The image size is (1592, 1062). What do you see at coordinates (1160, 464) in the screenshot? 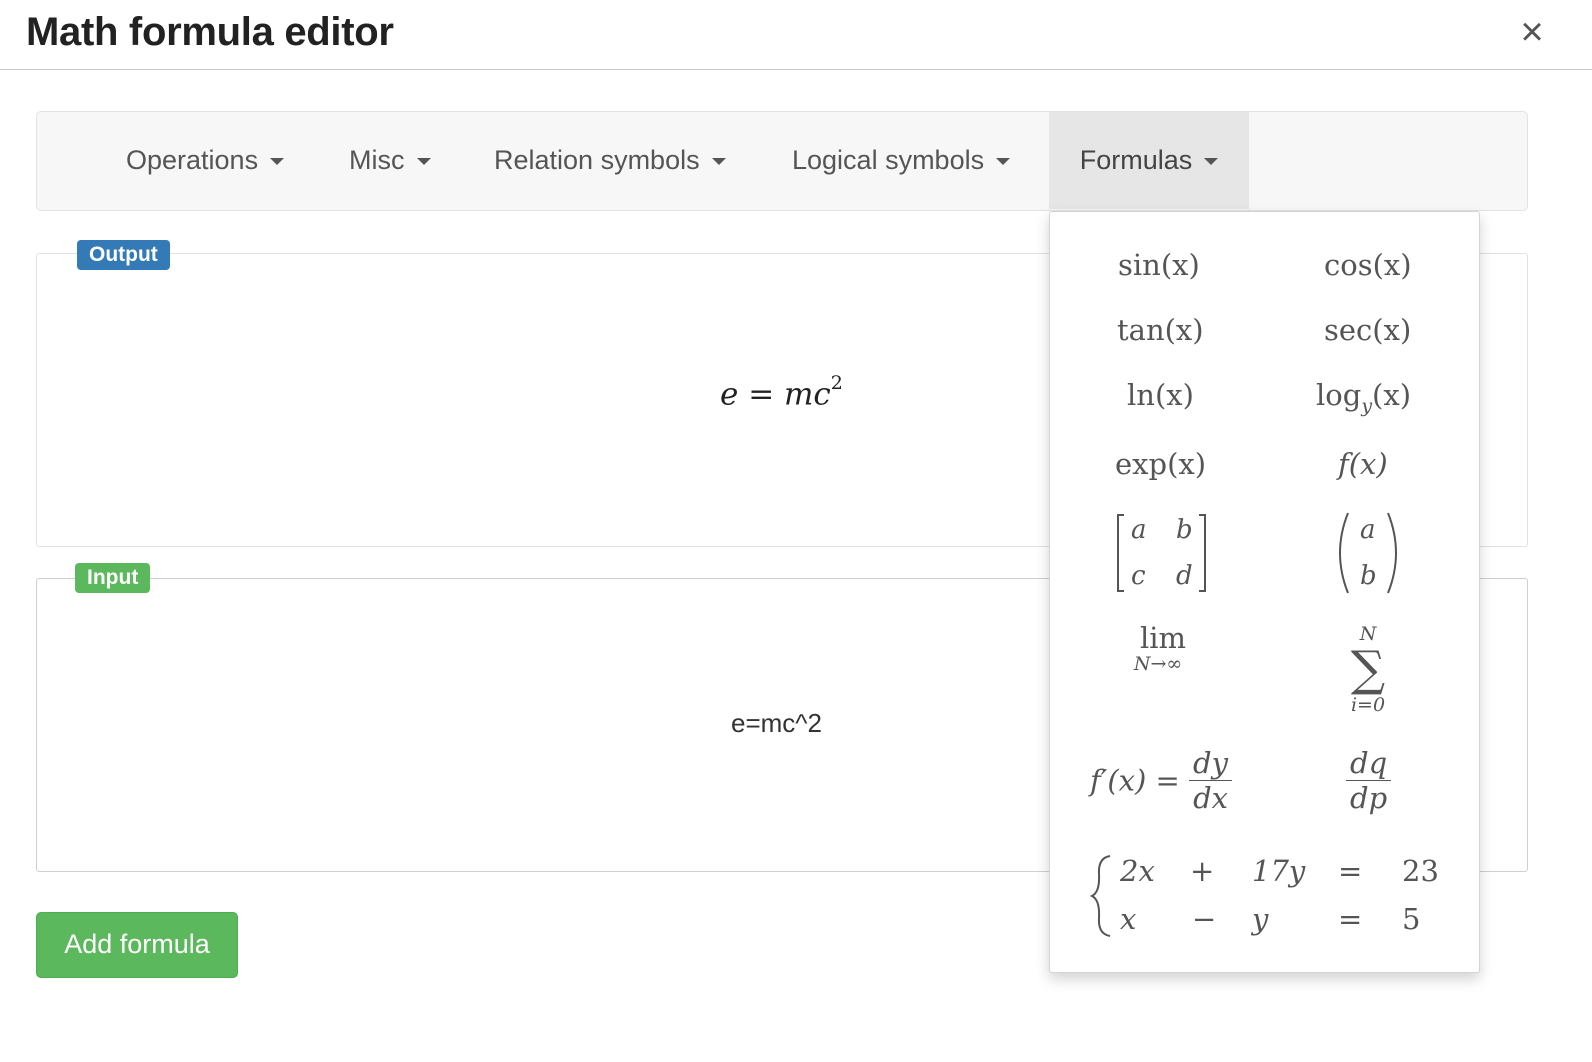
I see `formula-exp: exp(x)` at bounding box center [1160, 464].